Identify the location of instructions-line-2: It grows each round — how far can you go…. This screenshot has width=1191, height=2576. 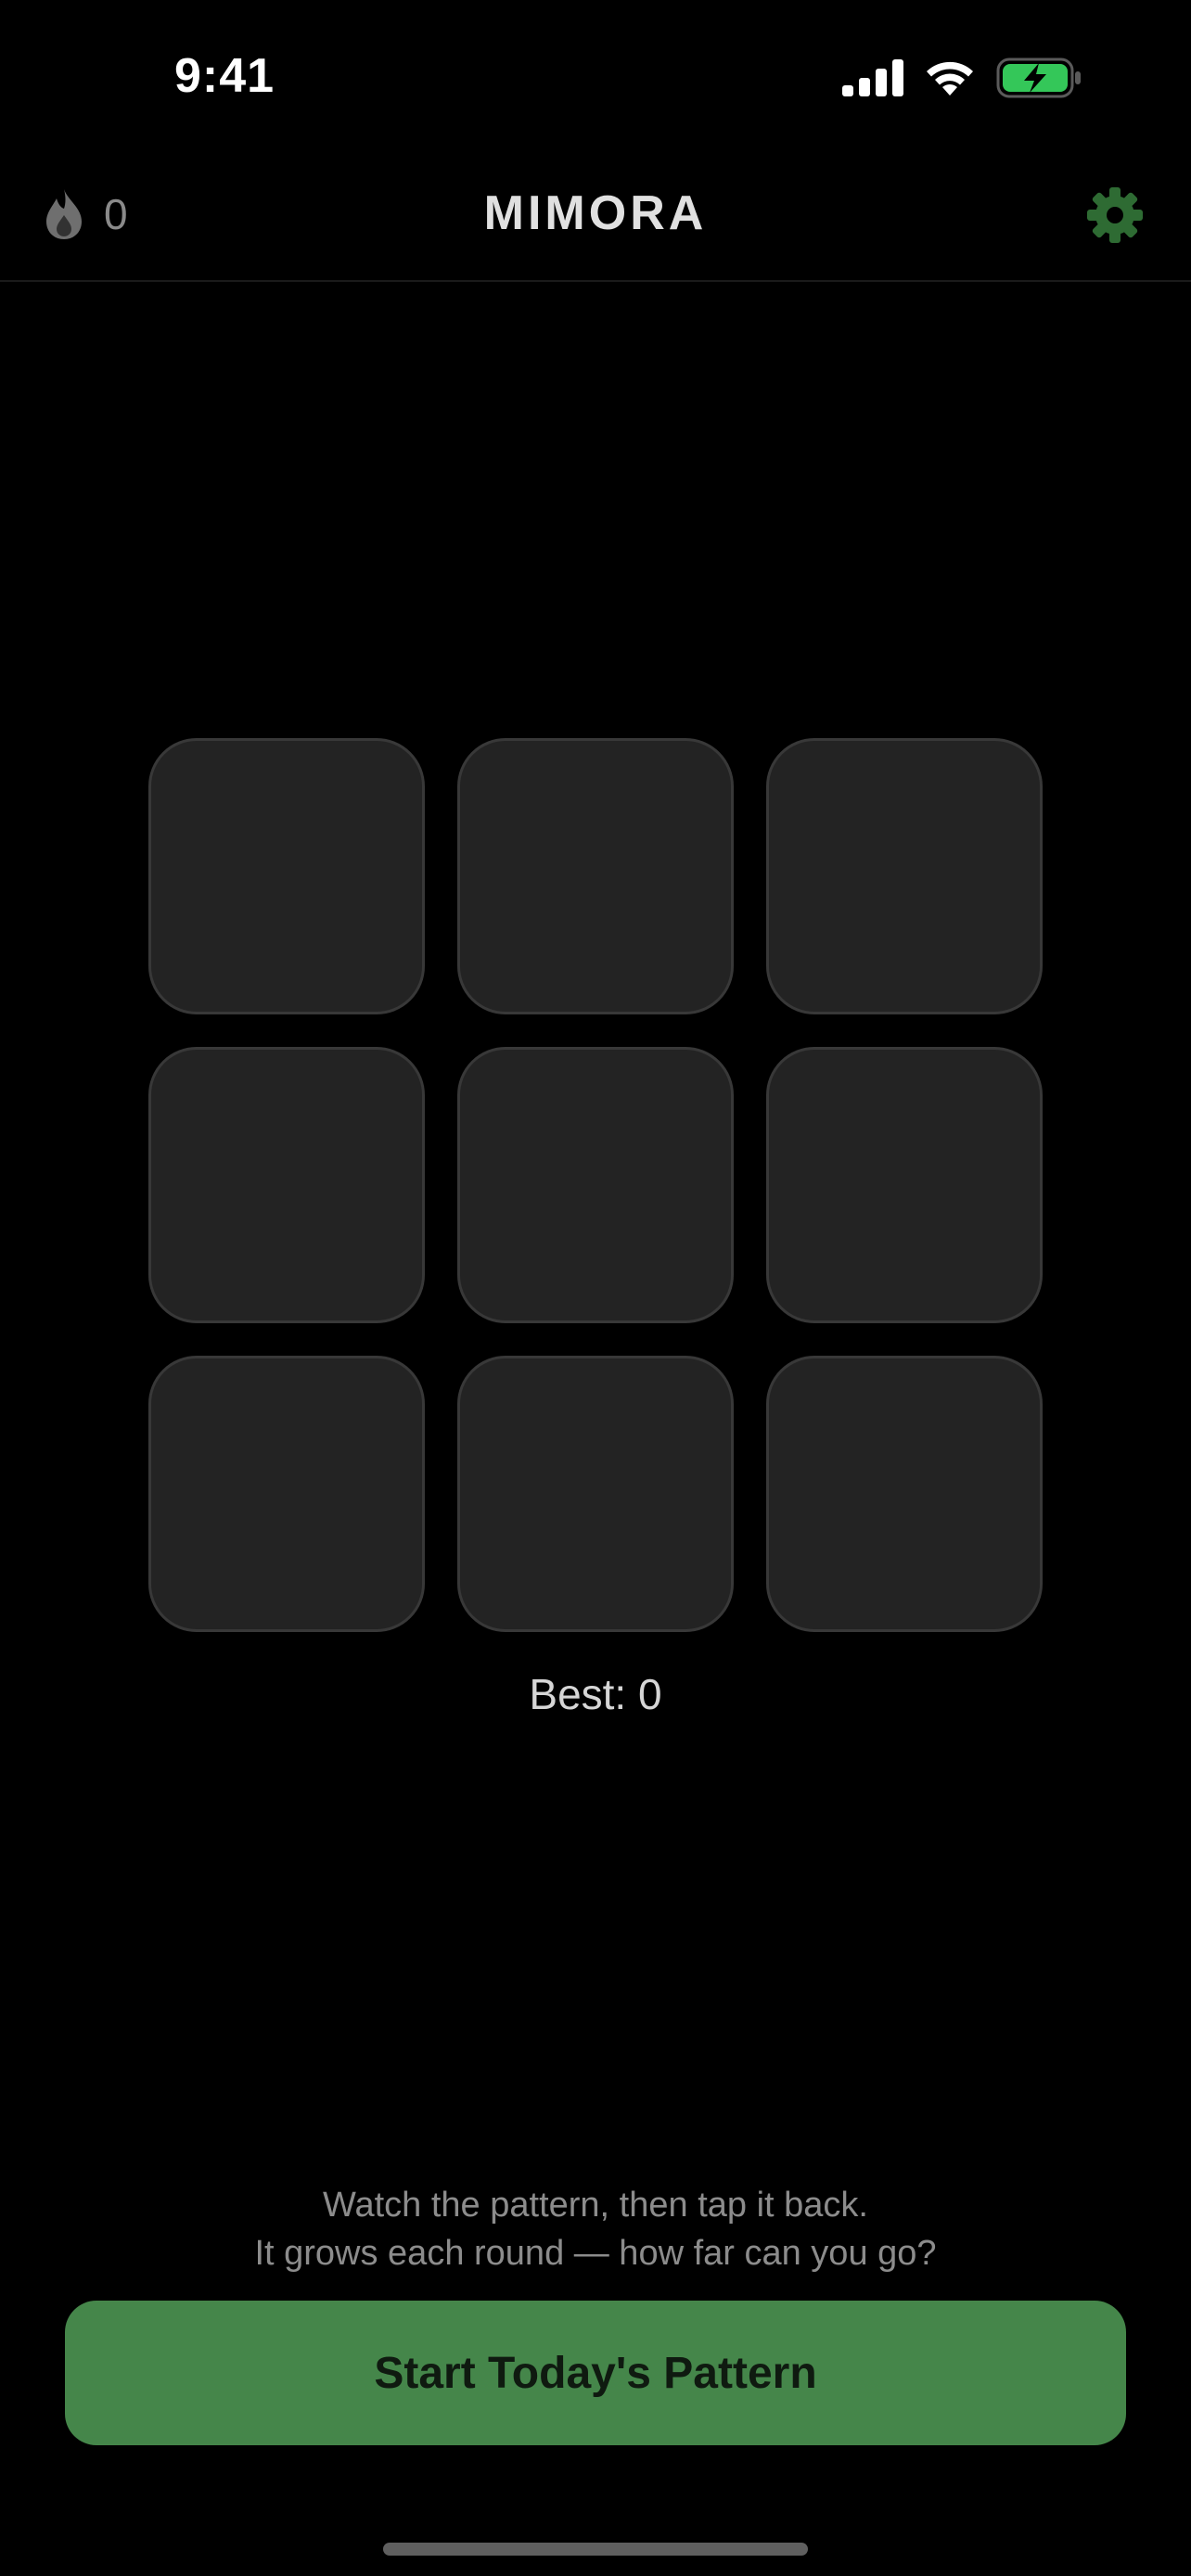
(595, 2253).